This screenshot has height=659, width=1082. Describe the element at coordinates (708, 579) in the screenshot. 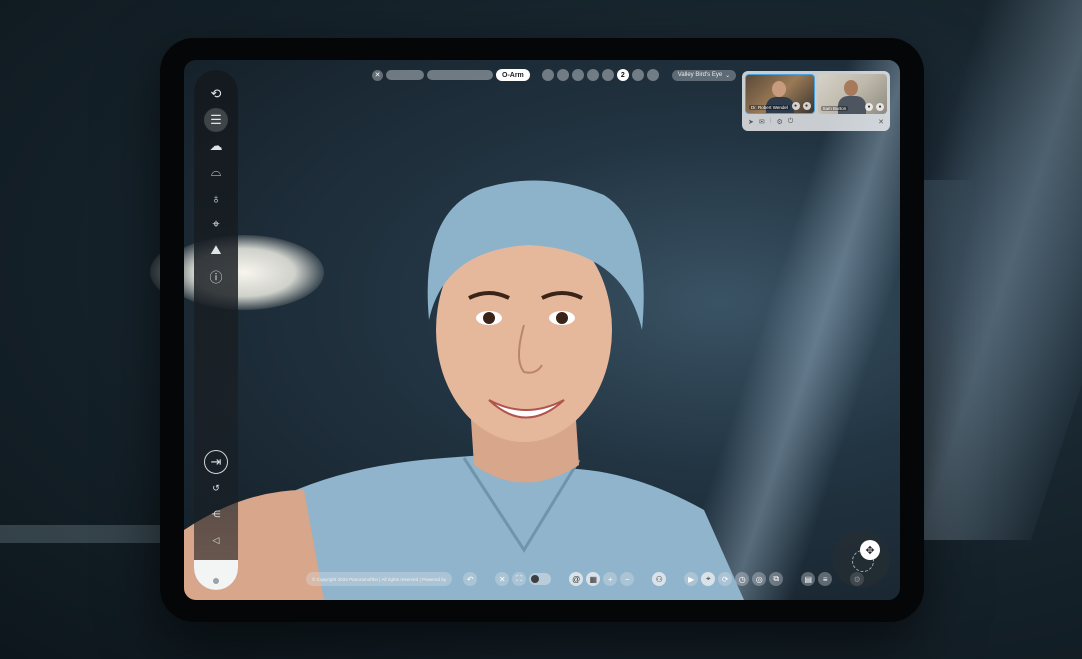

I see `crosshair-icon: ⌖` at that location.